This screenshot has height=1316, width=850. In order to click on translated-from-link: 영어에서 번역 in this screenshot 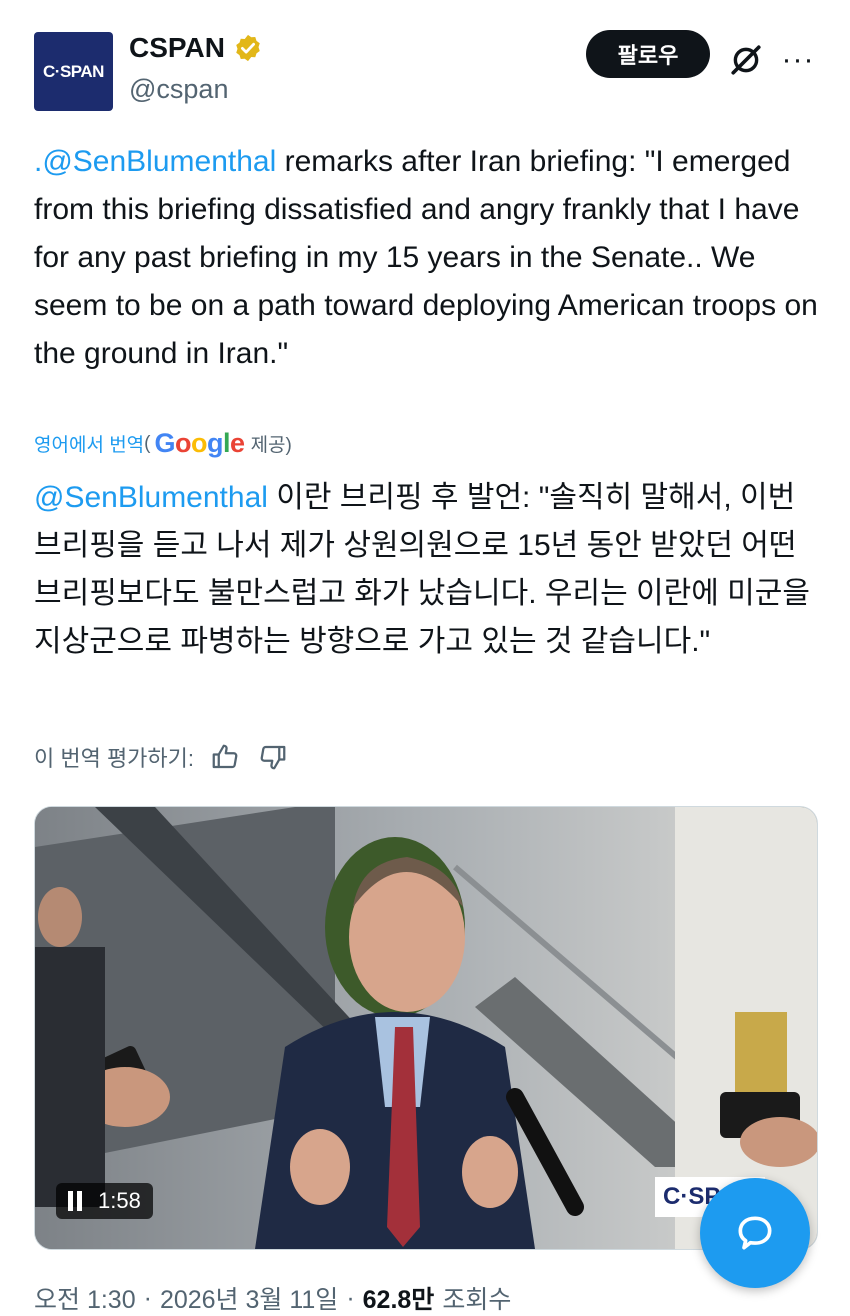, I will do `click(89, 443)`.